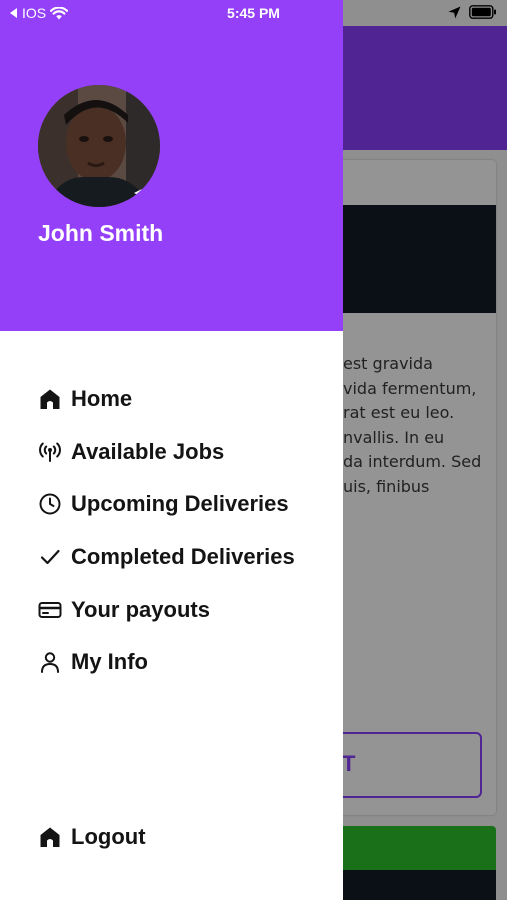 The height and width of the screenshot is (900, 507). I want to click on checkmark-icon, so click(50, 557).